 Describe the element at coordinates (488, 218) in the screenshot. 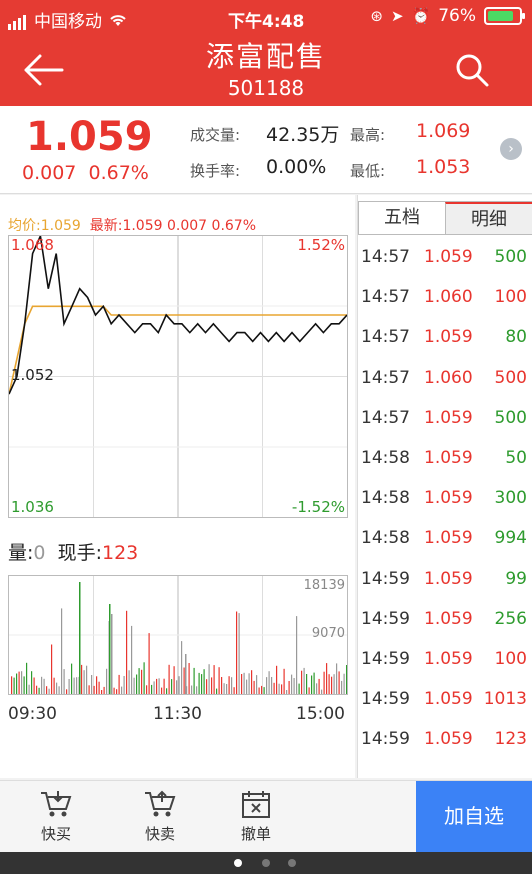

I see `tab-detail: 明细` at that location.